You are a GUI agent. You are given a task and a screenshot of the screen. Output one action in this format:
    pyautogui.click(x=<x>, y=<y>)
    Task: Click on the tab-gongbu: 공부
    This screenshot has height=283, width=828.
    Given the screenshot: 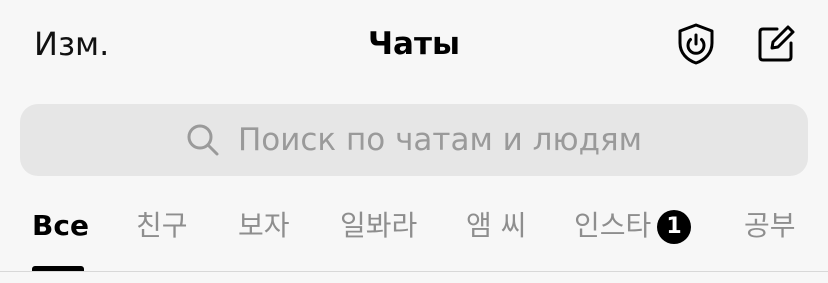 What is the action you would take?
    pyautogui.click(x=770, y=226)
    